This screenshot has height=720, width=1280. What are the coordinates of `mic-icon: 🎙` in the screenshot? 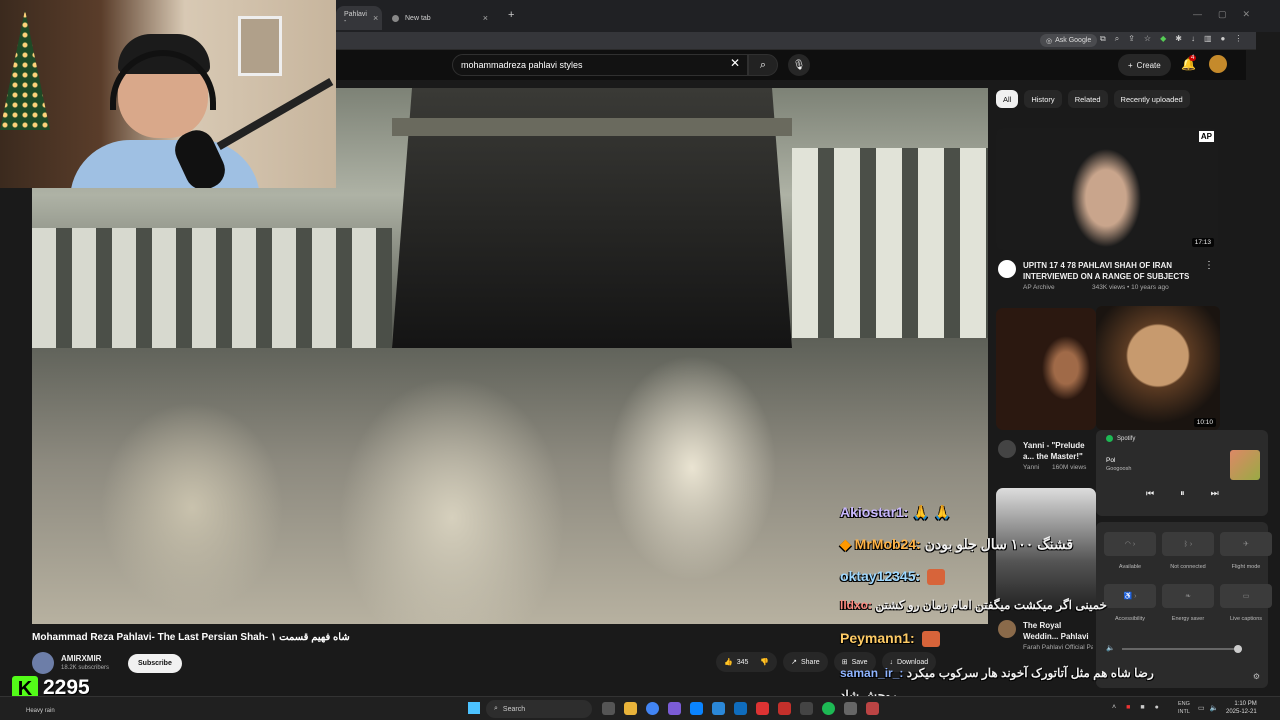 It's located at (799, 65).